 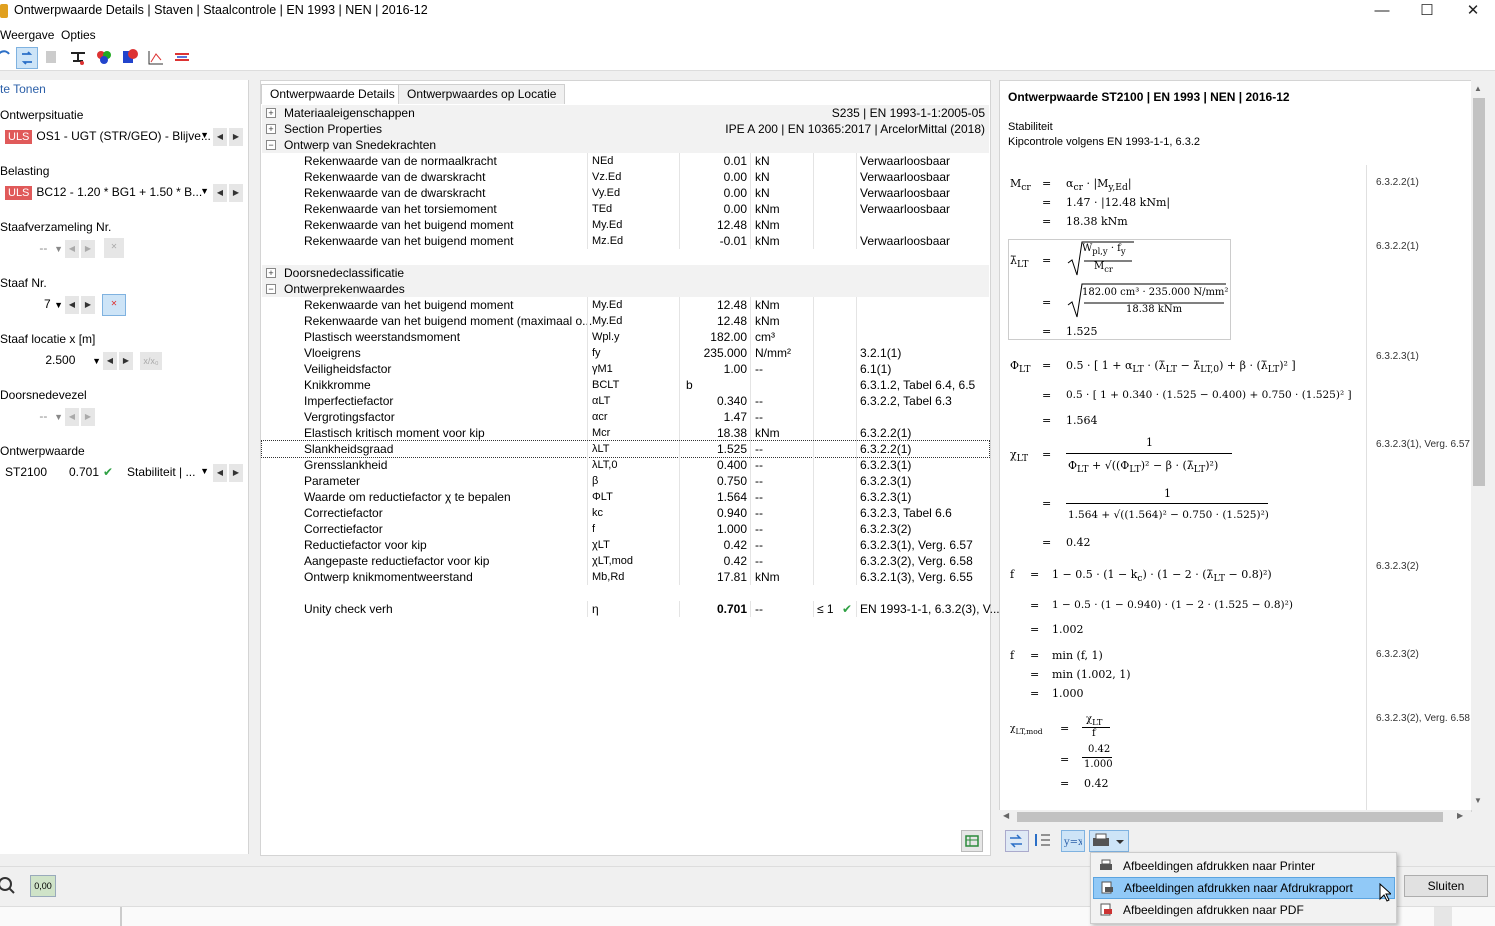 What do you see at coordinates (88, 249) in the screenshot?
I see `next-staafverz-button: ▶` at bounding box center [88, 249].